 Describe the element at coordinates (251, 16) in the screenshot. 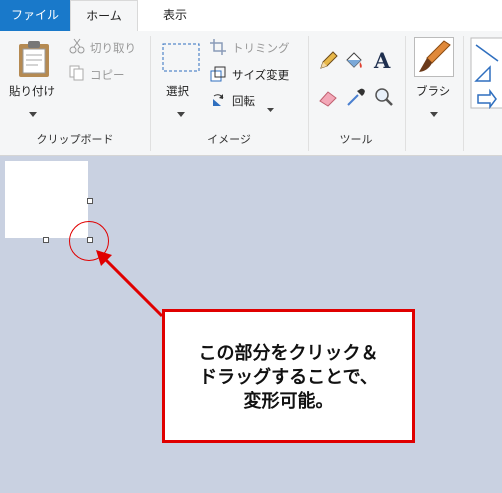

I see `ribbon-tab-bar: ファイル ホーム 表示` at that location.